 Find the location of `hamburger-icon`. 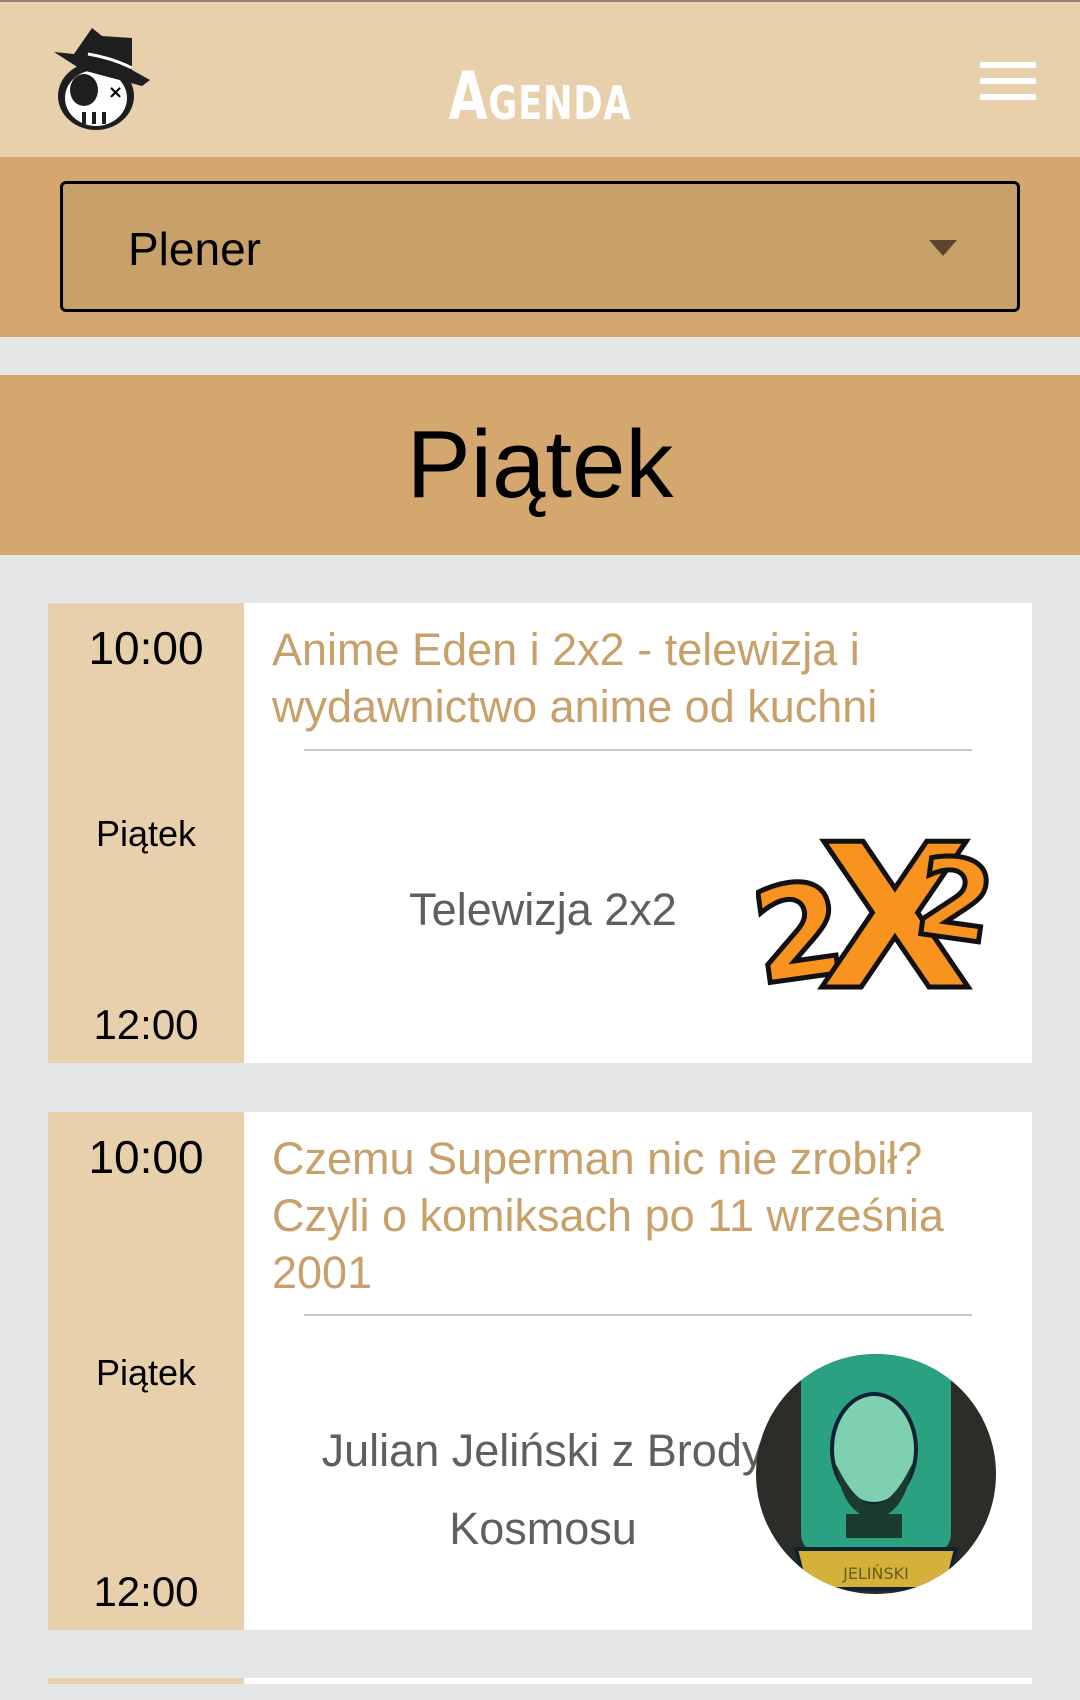

hamburger-icon is located at coordinates (1008, 81).